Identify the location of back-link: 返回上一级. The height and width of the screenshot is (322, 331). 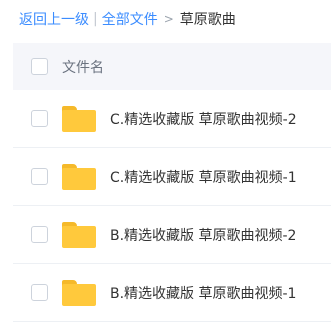
(54, 19).